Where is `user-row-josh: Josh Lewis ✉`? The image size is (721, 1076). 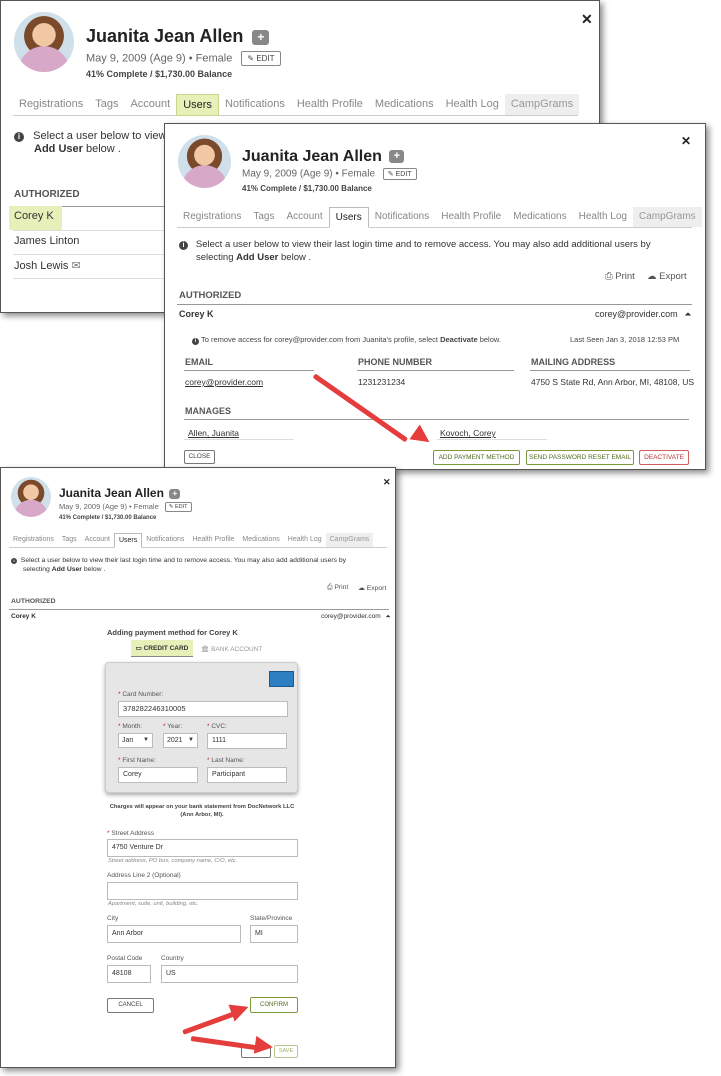 user-row-josh: Josh Lewis ✉ is located at coordinates (47, 265).